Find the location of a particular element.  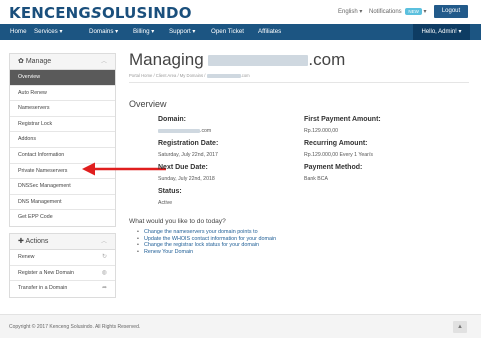

back-to-top-button: ▲ is located at coordinates (460, 327).